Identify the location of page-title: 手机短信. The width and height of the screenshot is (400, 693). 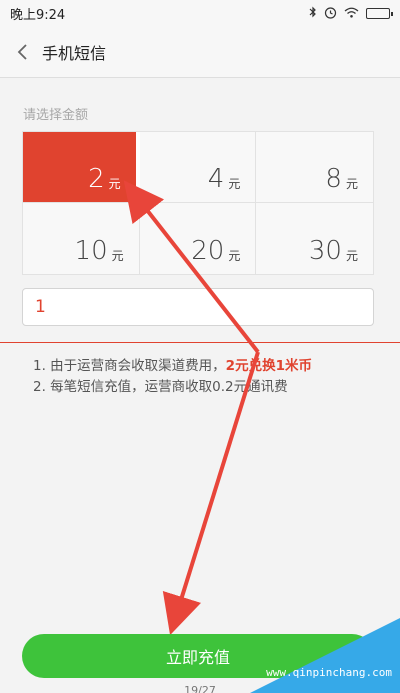
(74, 53).